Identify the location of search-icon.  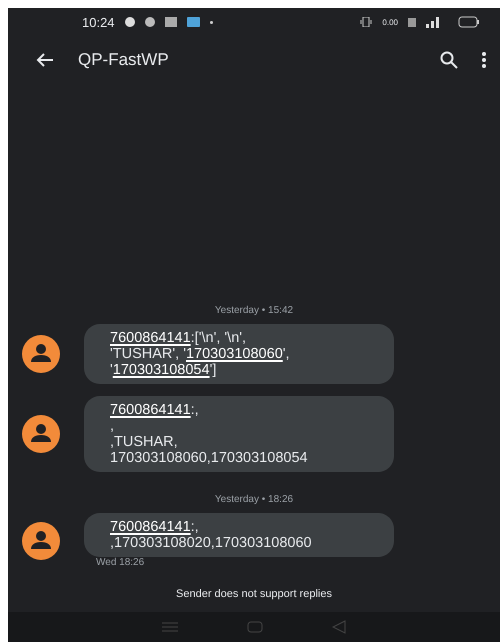
(449, 60).